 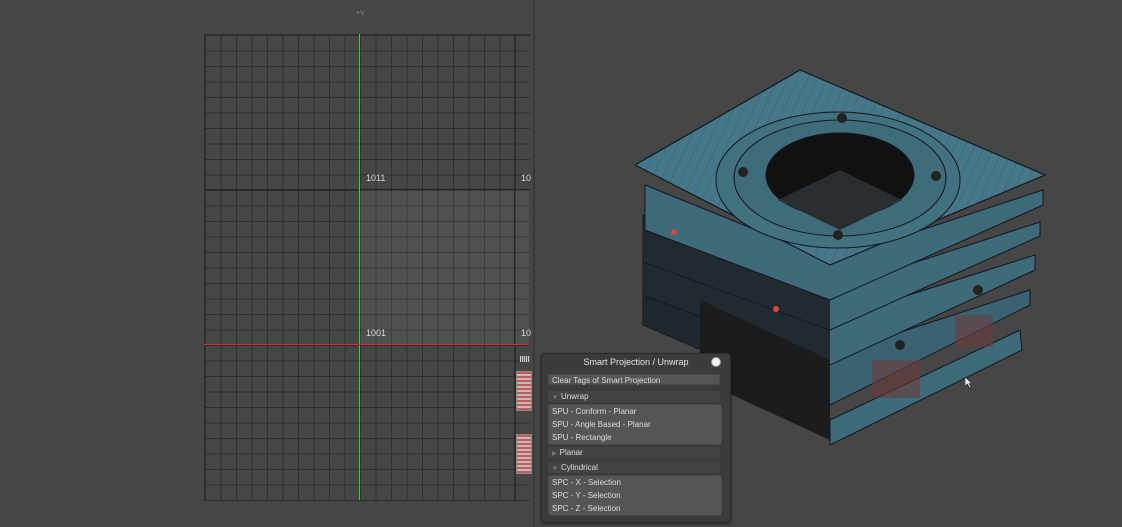 What do you see at coordinates (716, 362) in the screenshot?
I see `panel-pin-button` at bounding box center [716, 362].